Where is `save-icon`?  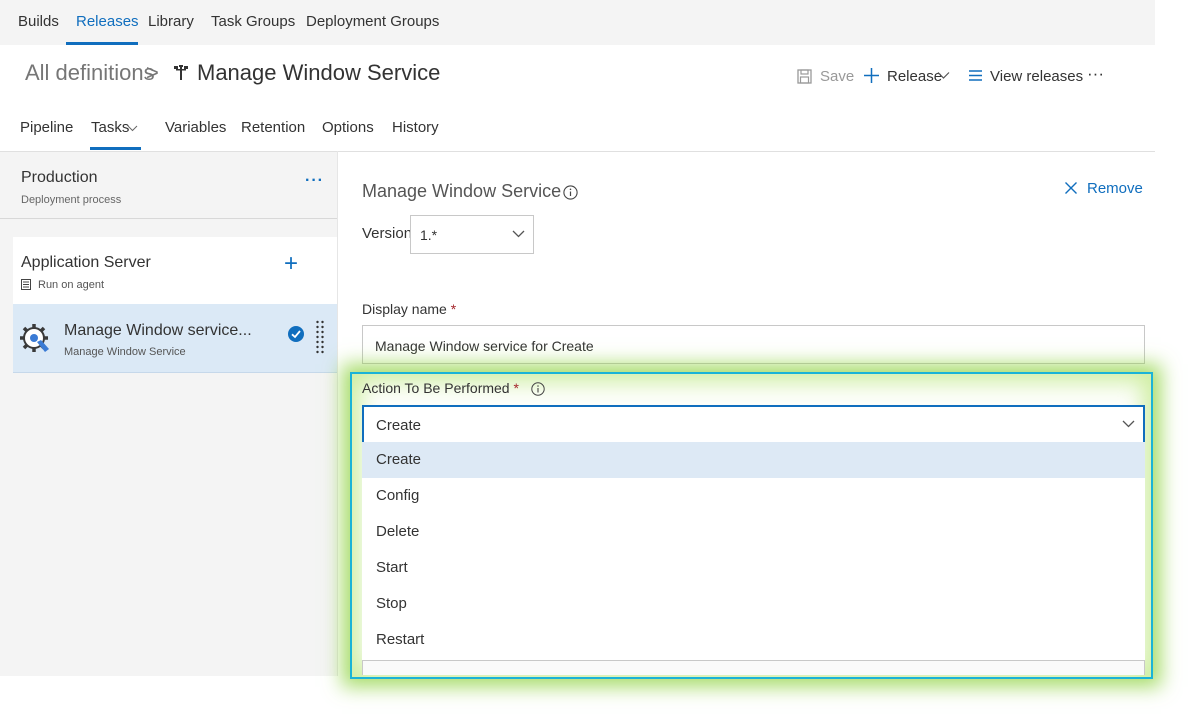 save-icon is located at coordinates (804, 76).